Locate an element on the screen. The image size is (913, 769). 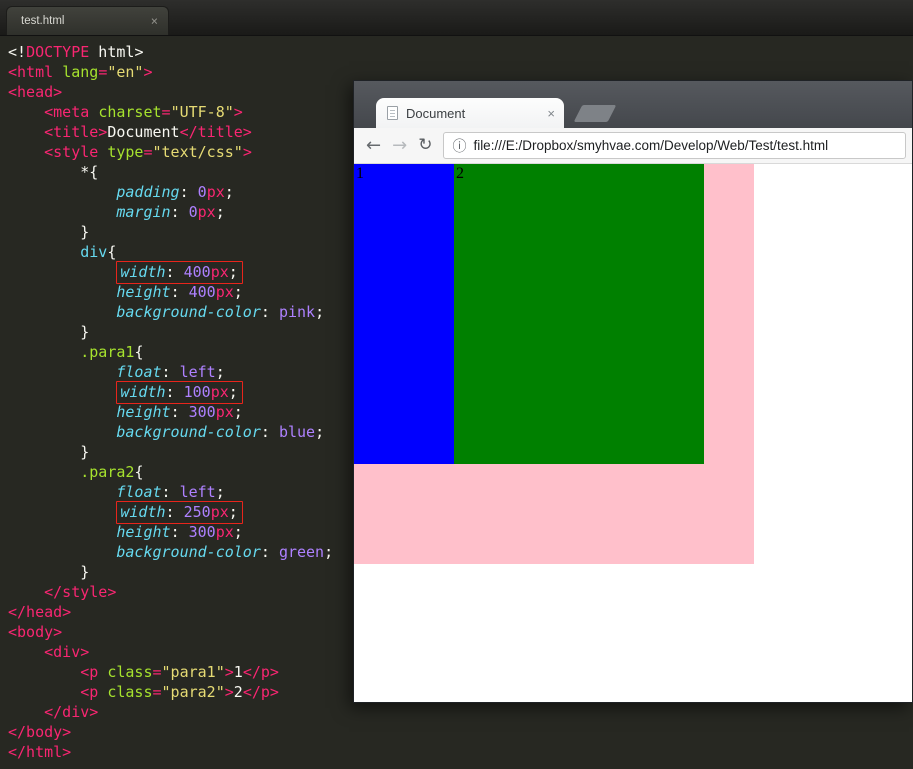
code-line: background-color: blue; is located at coordinates (220, 432).